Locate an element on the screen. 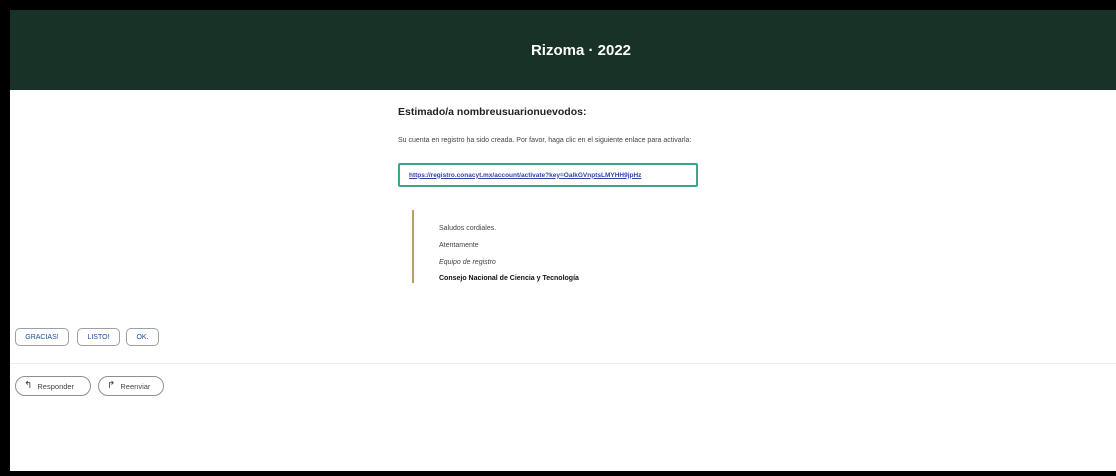  forward-button: ↱ Reenviar is located at coordinates (131, 386).